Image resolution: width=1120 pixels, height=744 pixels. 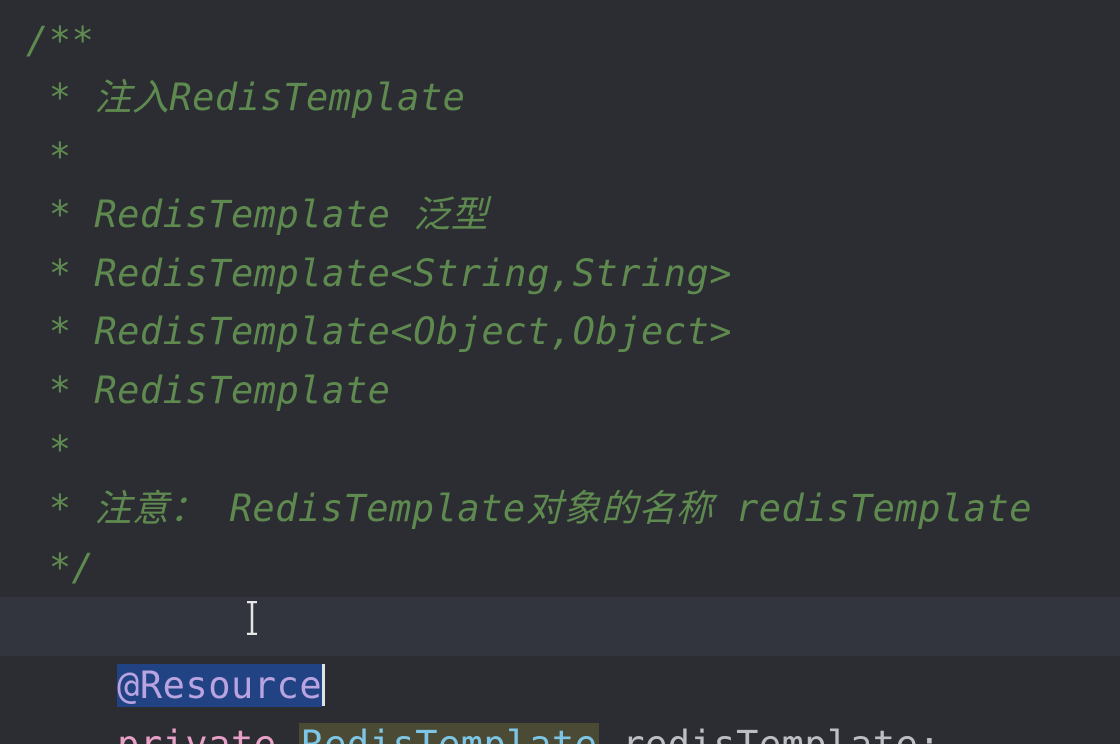 What do you see at coordinates (196, 733) in the screenshot?
I see `private-keyword: private` at bounding box center [196, 733].